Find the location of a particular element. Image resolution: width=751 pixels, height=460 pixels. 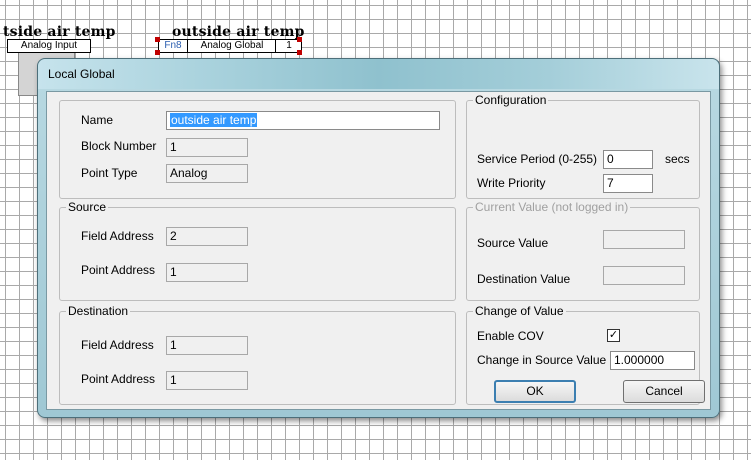

source-value-label: Source Value is located at coordinates (513, 243).